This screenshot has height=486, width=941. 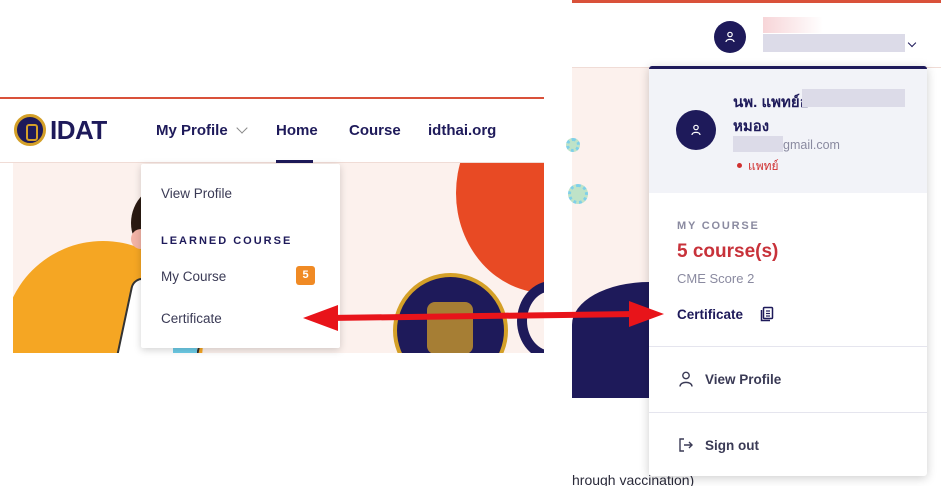 I want to click on user-avatar-button, so click(x=730, y=37).